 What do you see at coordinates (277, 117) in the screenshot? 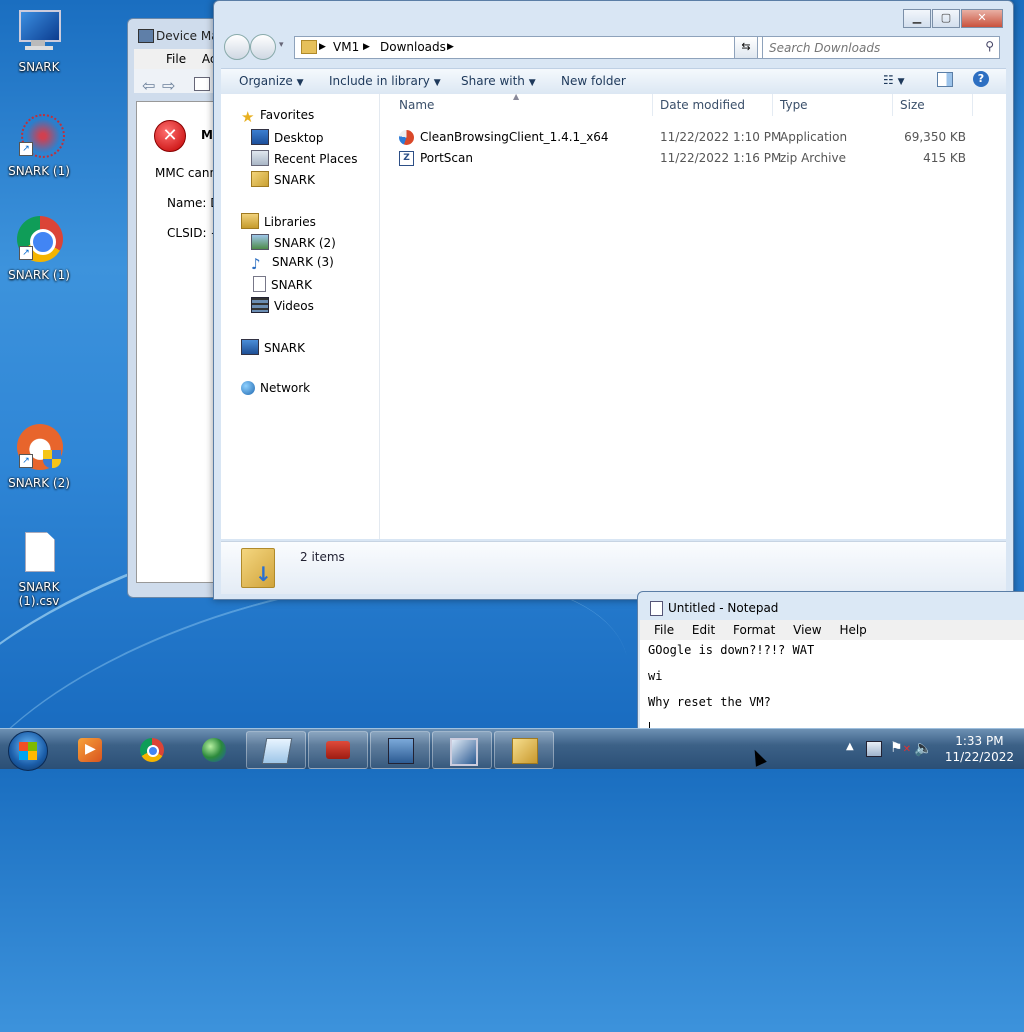
I see `nav-favorites: ★ Favorites` at bounding box center [277, 117].